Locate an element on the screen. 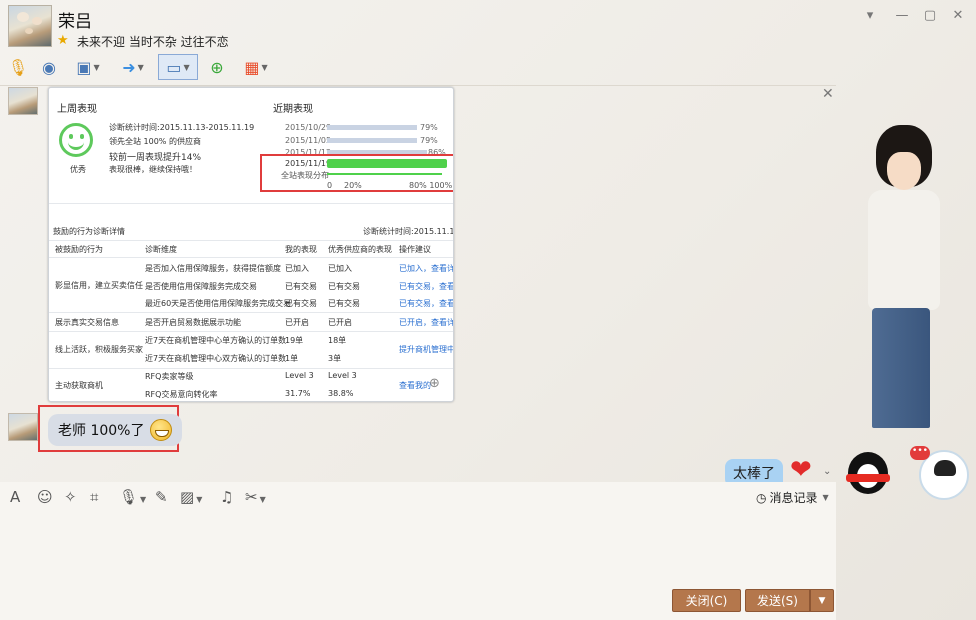 The width and height of the screenshot is (976, 620). character-jeans is located at coordinates (901, 368).